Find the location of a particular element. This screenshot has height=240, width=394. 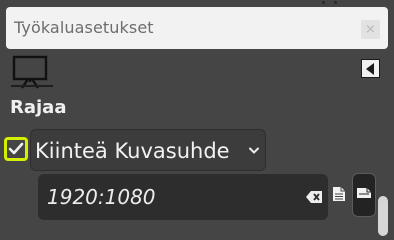

fixed-aspect-checkbox is located at coordinates (16, 149).